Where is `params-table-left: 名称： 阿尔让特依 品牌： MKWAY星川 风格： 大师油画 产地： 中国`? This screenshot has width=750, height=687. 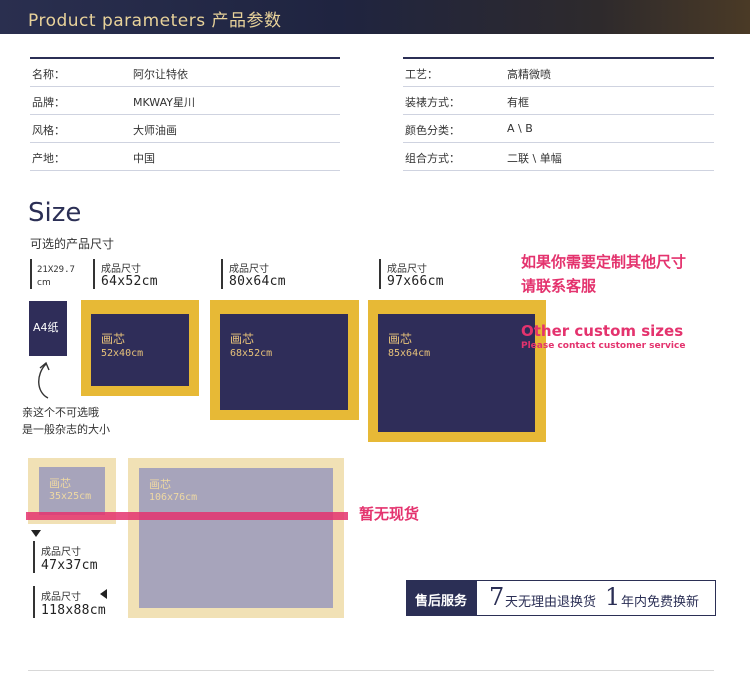 params-table-left: 名称： 阿尔让特依 品牌： MKWAY星川 风格： 大师油画 产地： 中国 is located at coordinates (185, 117).